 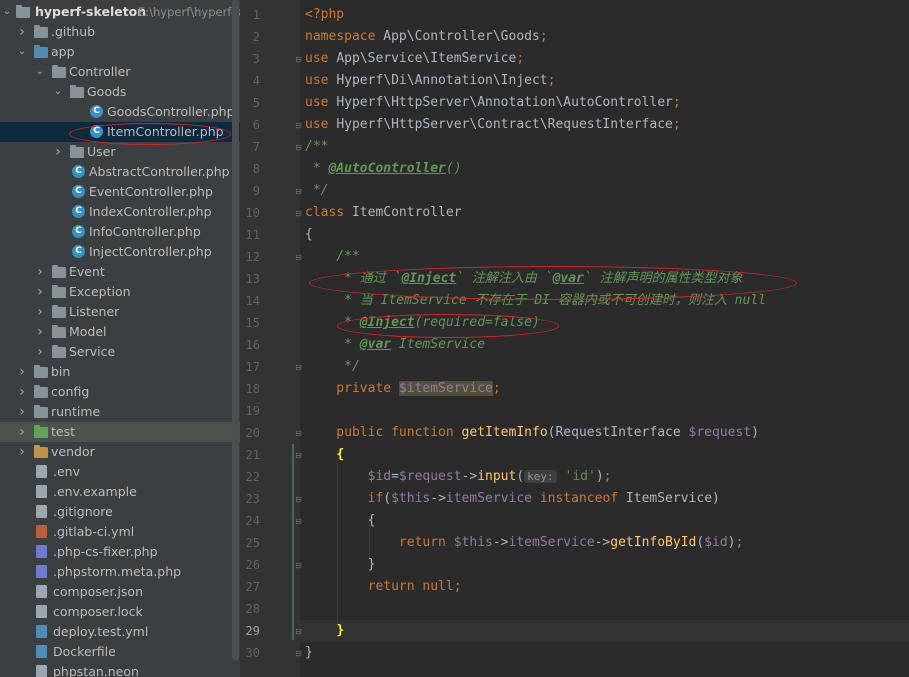 What do you see at coordinates (414, 59) in the screenshot?
I see `code-line: use App\Service\ItemService;` at bounding box center [414, 59].